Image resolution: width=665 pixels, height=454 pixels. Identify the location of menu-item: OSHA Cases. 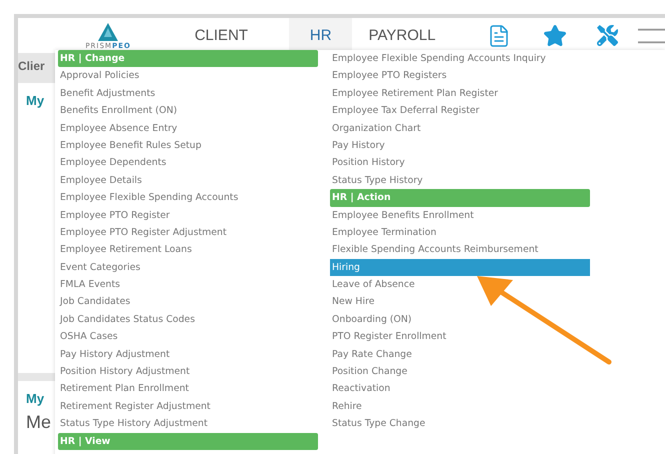
(188, 337).